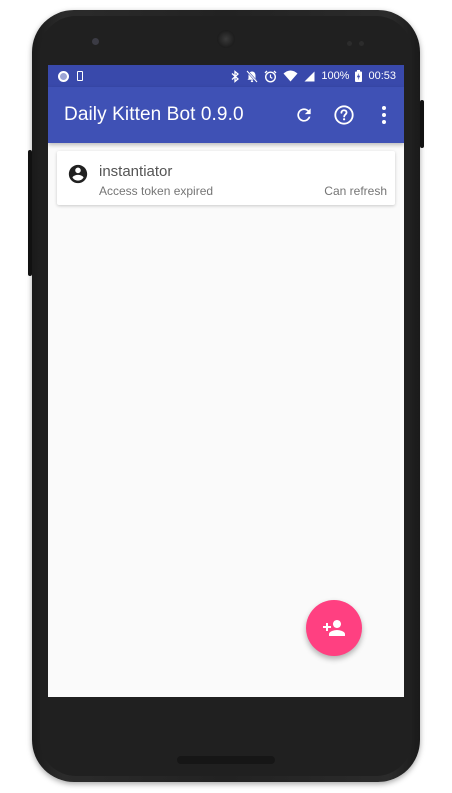  I want to click on add-person-icon, so click(334, 628).